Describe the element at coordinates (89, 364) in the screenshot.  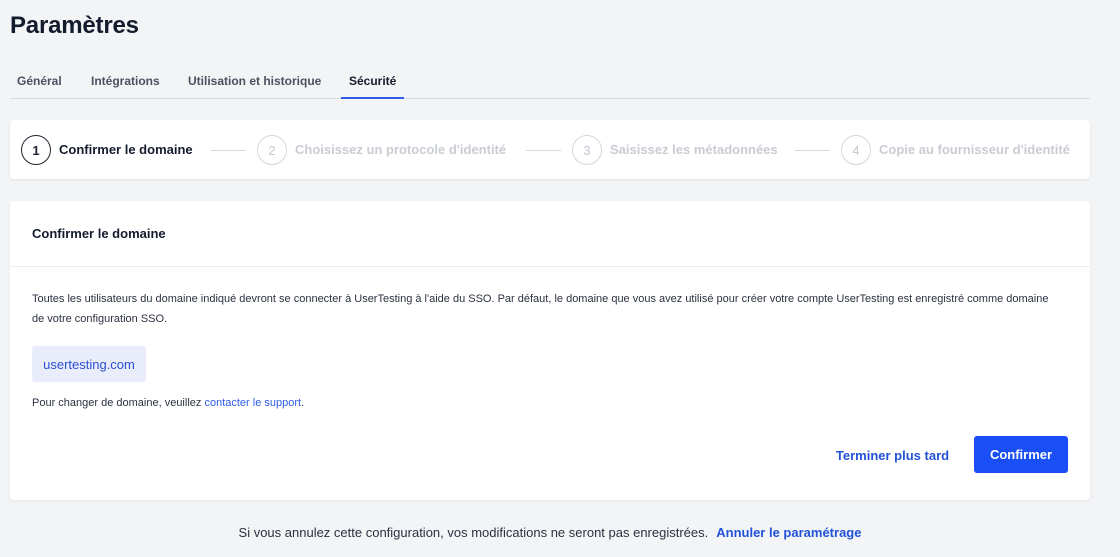
I see `domain-chip: usertesting.com` at that location.